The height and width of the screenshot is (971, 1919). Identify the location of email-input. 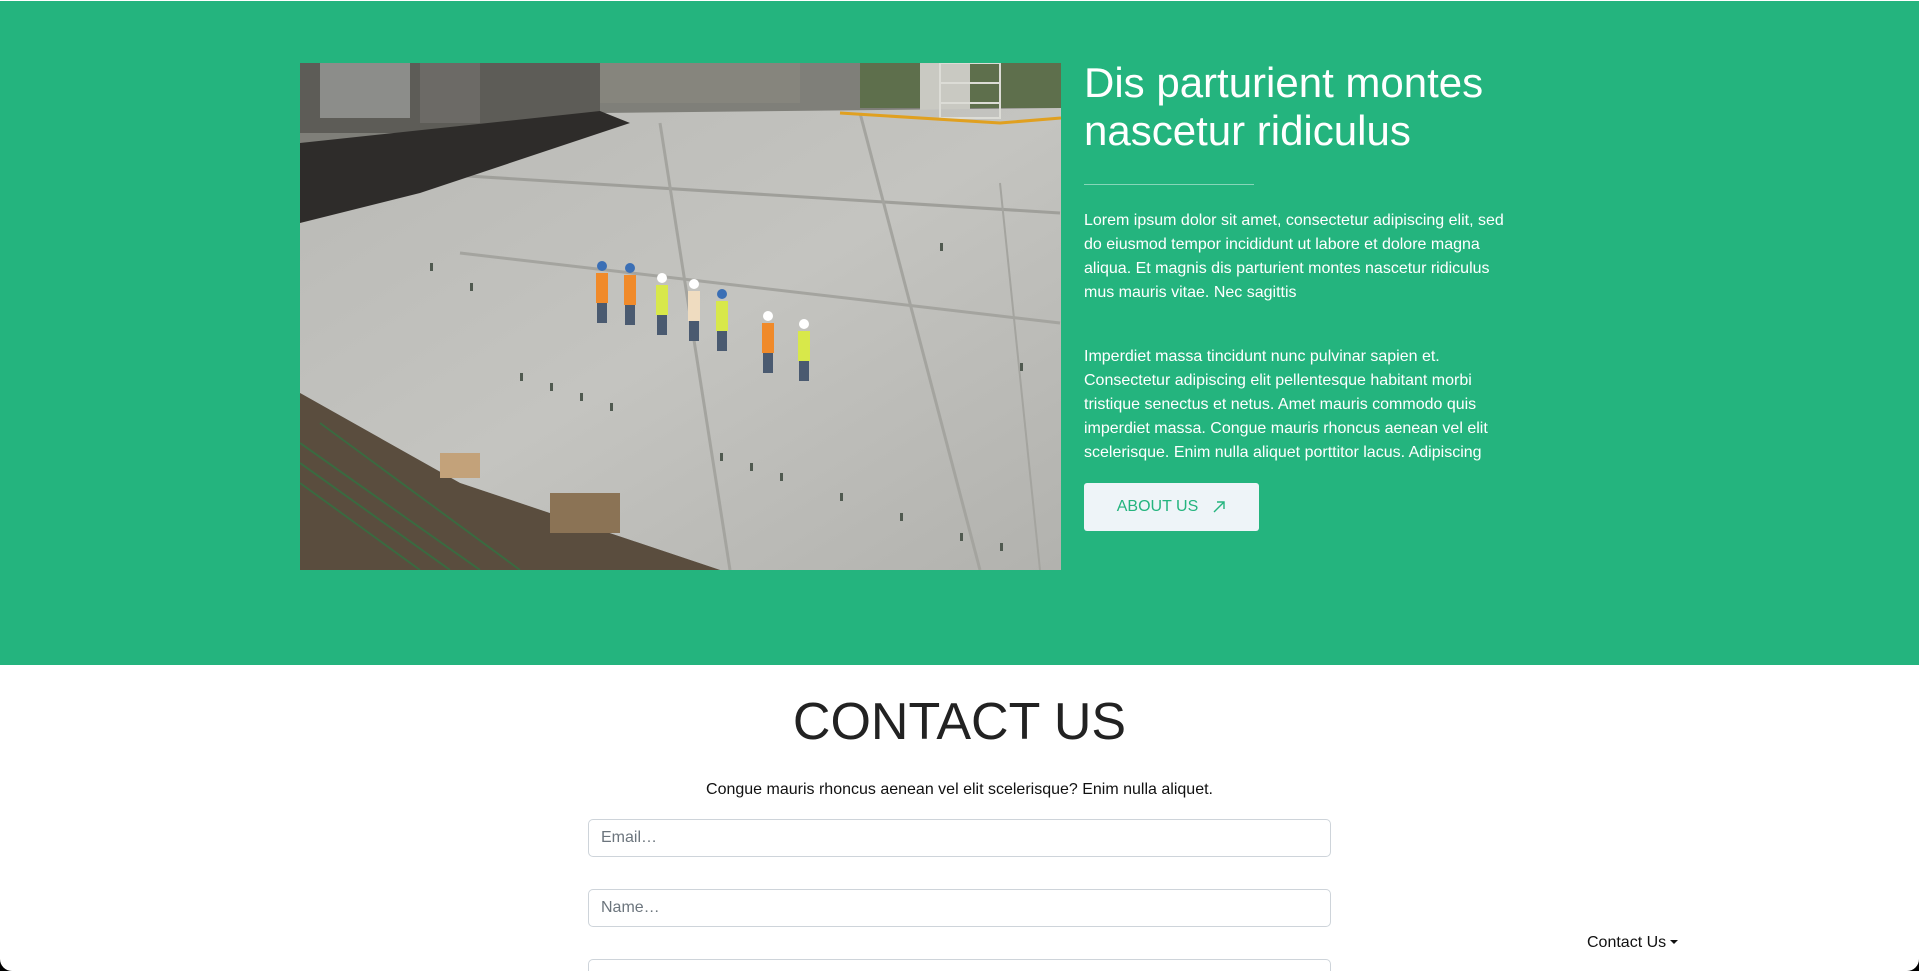
(959, 838).